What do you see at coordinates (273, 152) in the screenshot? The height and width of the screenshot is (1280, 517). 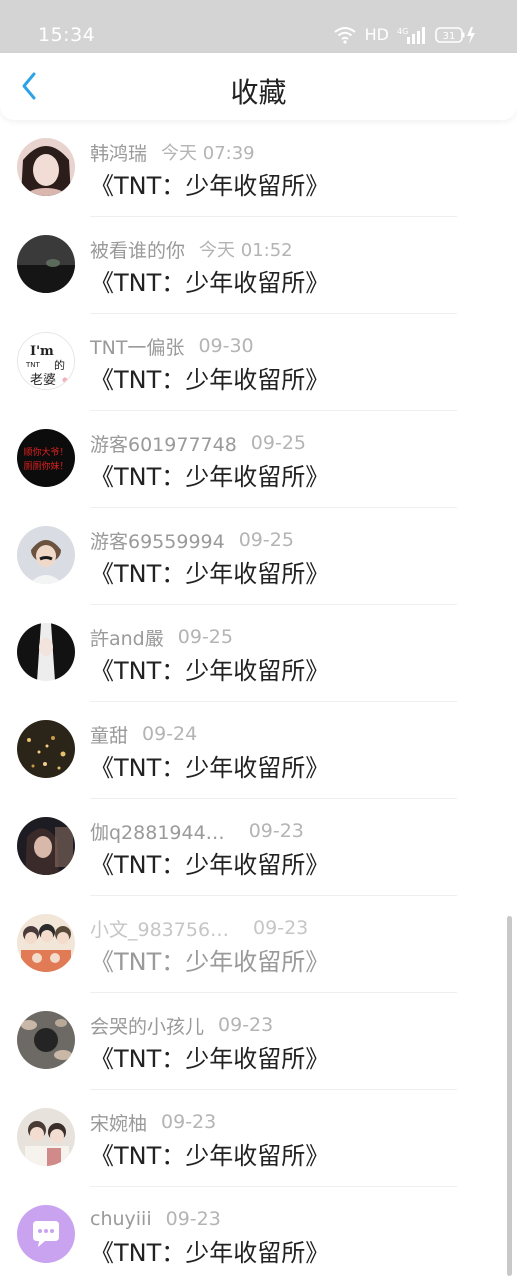 I see `item-meta: 韩鸿瑞 今天 07:39` at bounding box center [273, 152].